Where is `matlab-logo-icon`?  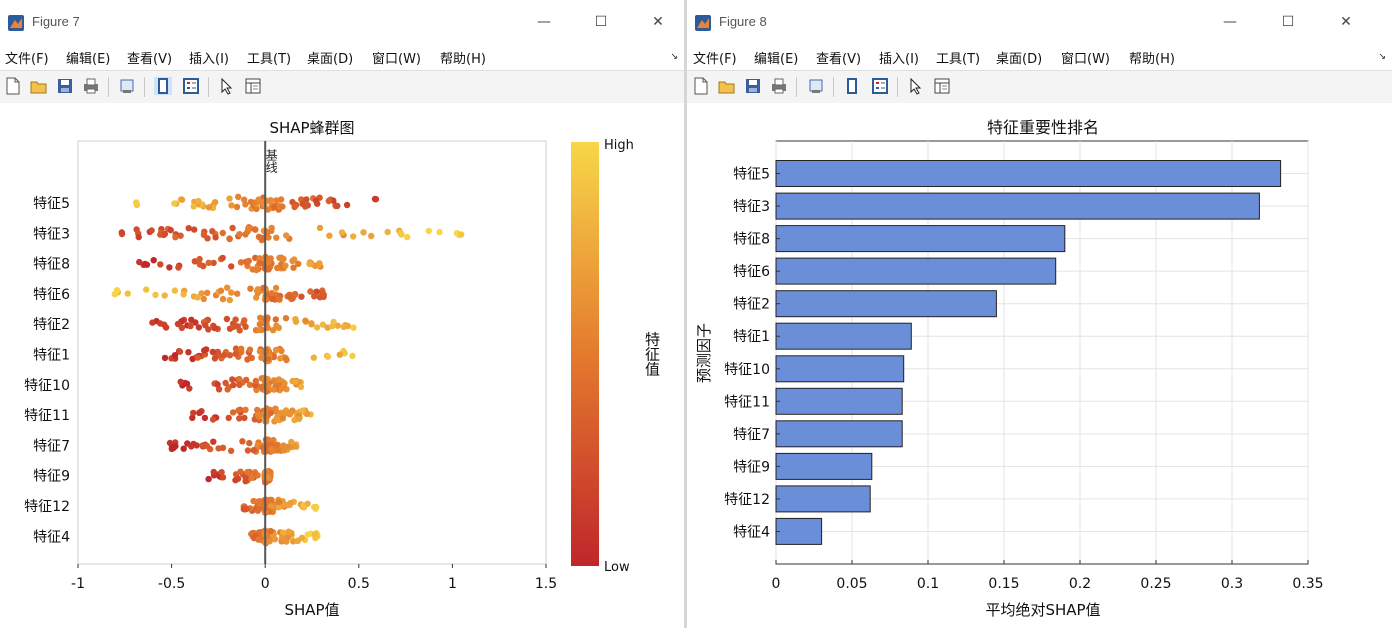 matlab-logo-icon is located at coordinates (16, 23).